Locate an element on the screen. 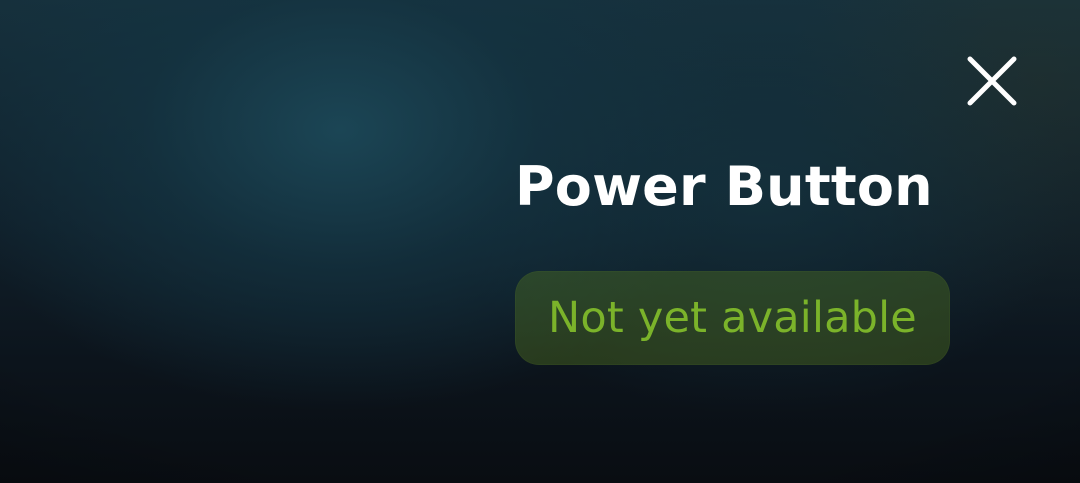 This screenshot has height=483, width=1080. status-badge: Not yet available is located at coordinates (732, 318).